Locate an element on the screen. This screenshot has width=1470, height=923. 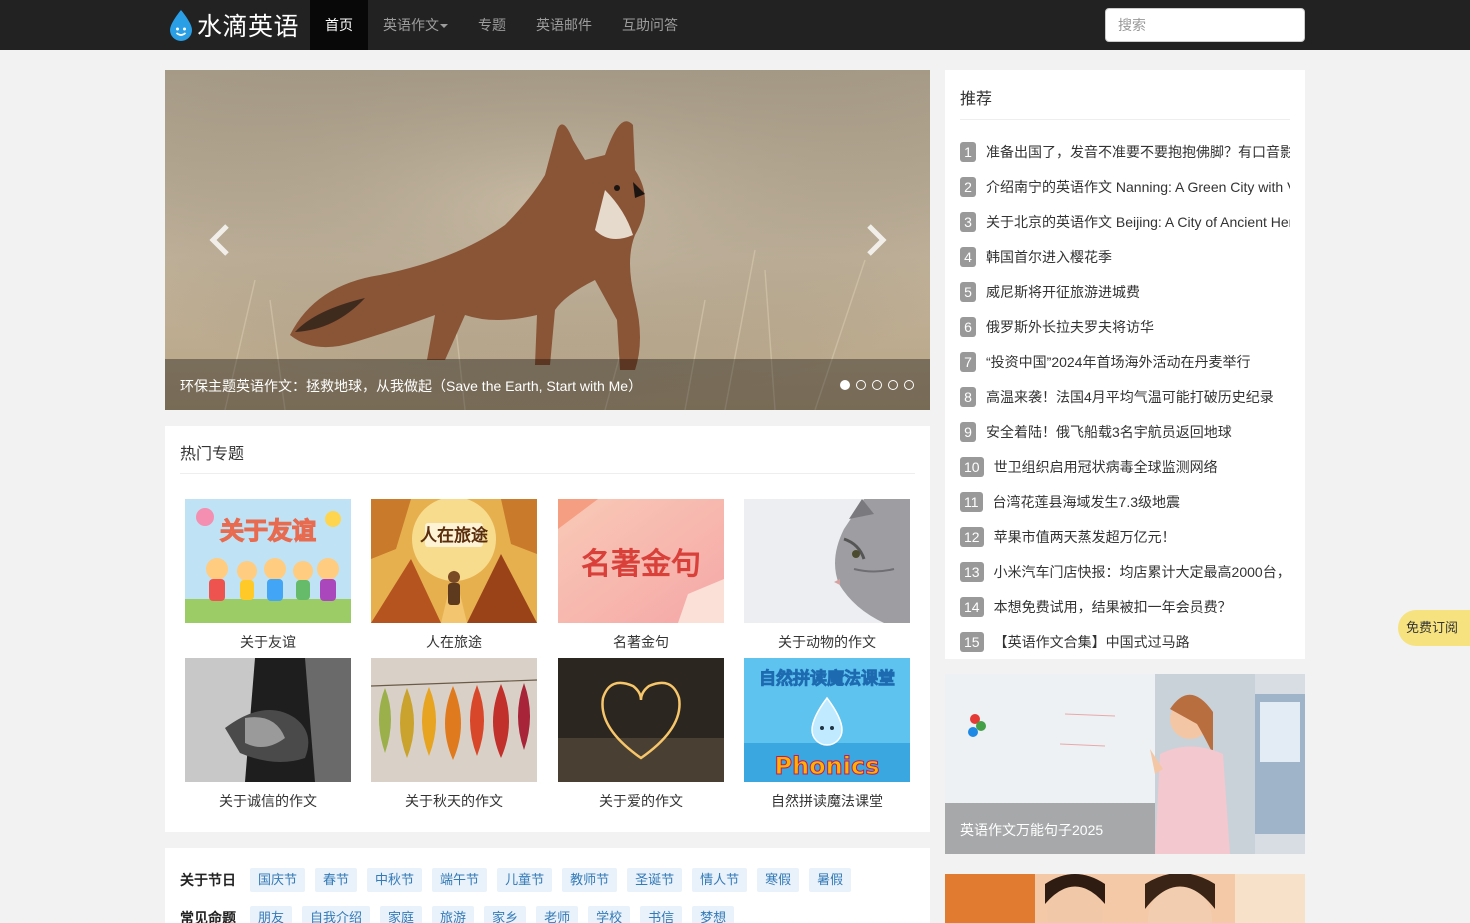
tag-link: 书信 is located at coordinates (661, 914).